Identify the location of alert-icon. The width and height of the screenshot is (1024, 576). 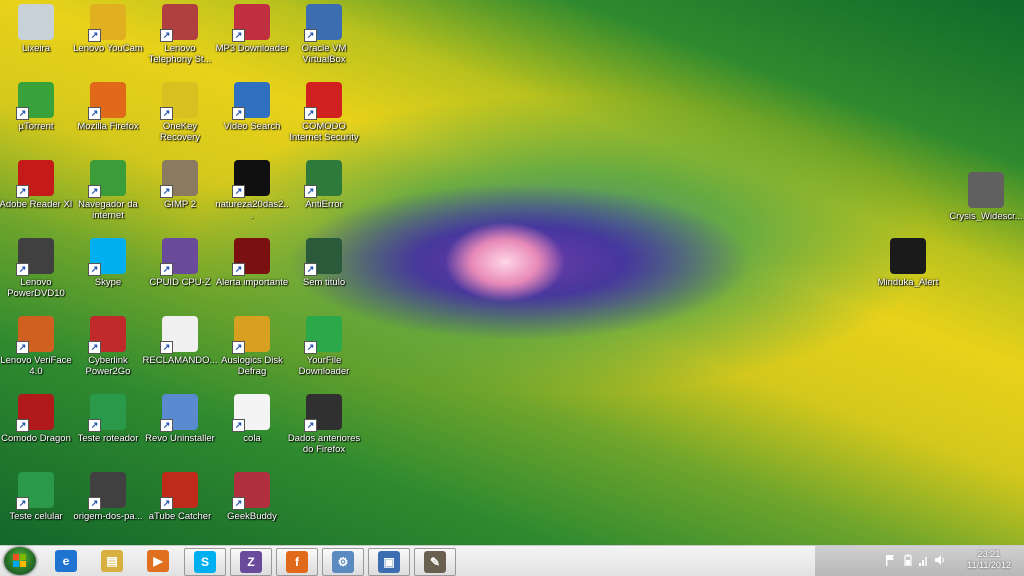
(908, 256).